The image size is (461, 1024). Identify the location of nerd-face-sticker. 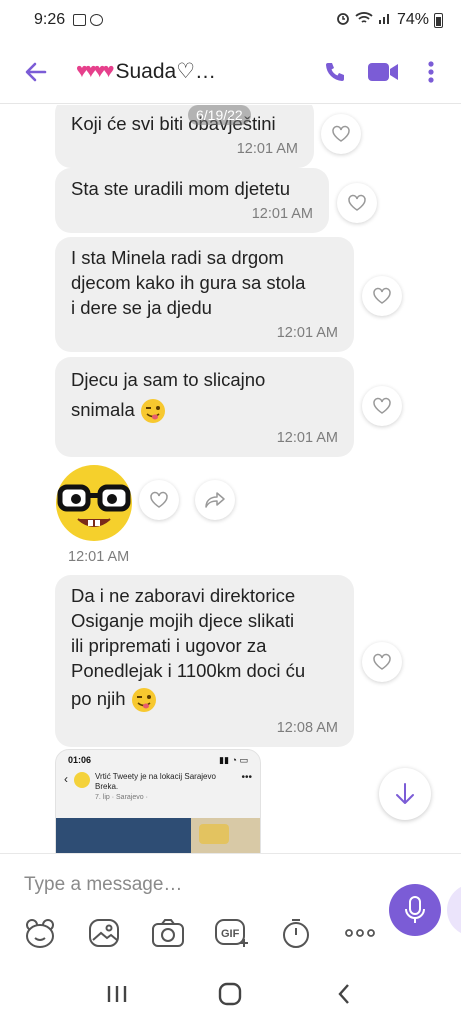
(94, 503).